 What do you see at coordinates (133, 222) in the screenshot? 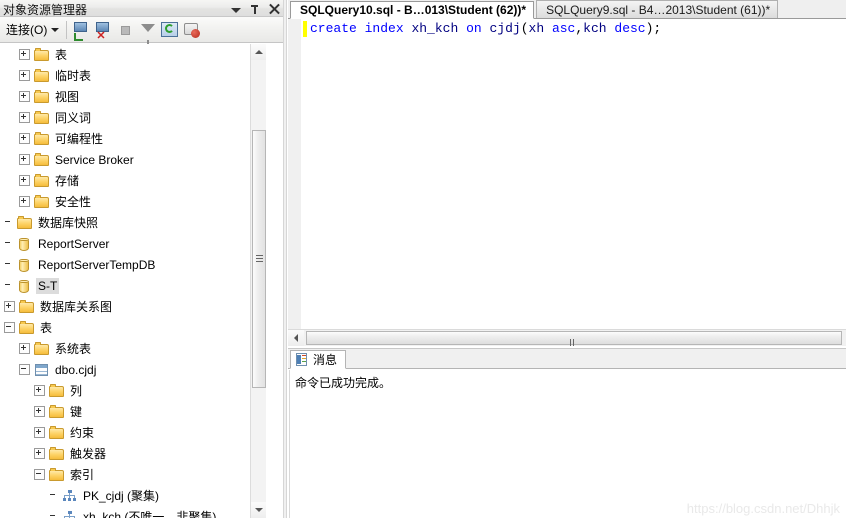
I see `tree-node: 数据库快照` at bounding box center [133, 222].